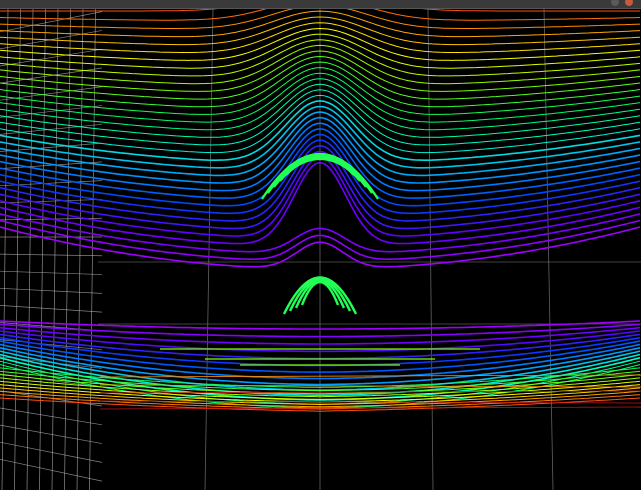 Image resolution: width=641 pixels, height=490 pixels. Describe the element at coordinates (320, 4) in the screenshot. I see `window-titlebar` at that location.